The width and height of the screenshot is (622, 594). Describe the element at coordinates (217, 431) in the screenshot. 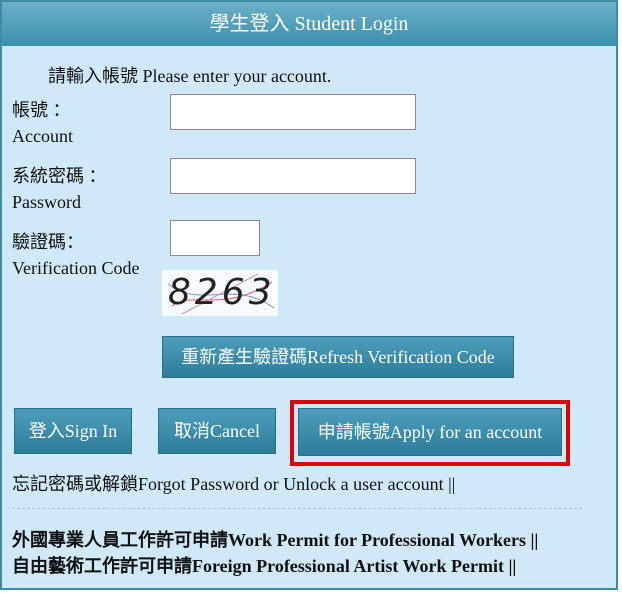

I see `cancel-button: 取消Cancel` at that location.